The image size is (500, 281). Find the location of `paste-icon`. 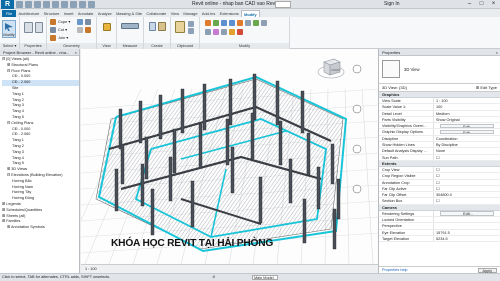

paste-icon is located at coordinates (180, 27).